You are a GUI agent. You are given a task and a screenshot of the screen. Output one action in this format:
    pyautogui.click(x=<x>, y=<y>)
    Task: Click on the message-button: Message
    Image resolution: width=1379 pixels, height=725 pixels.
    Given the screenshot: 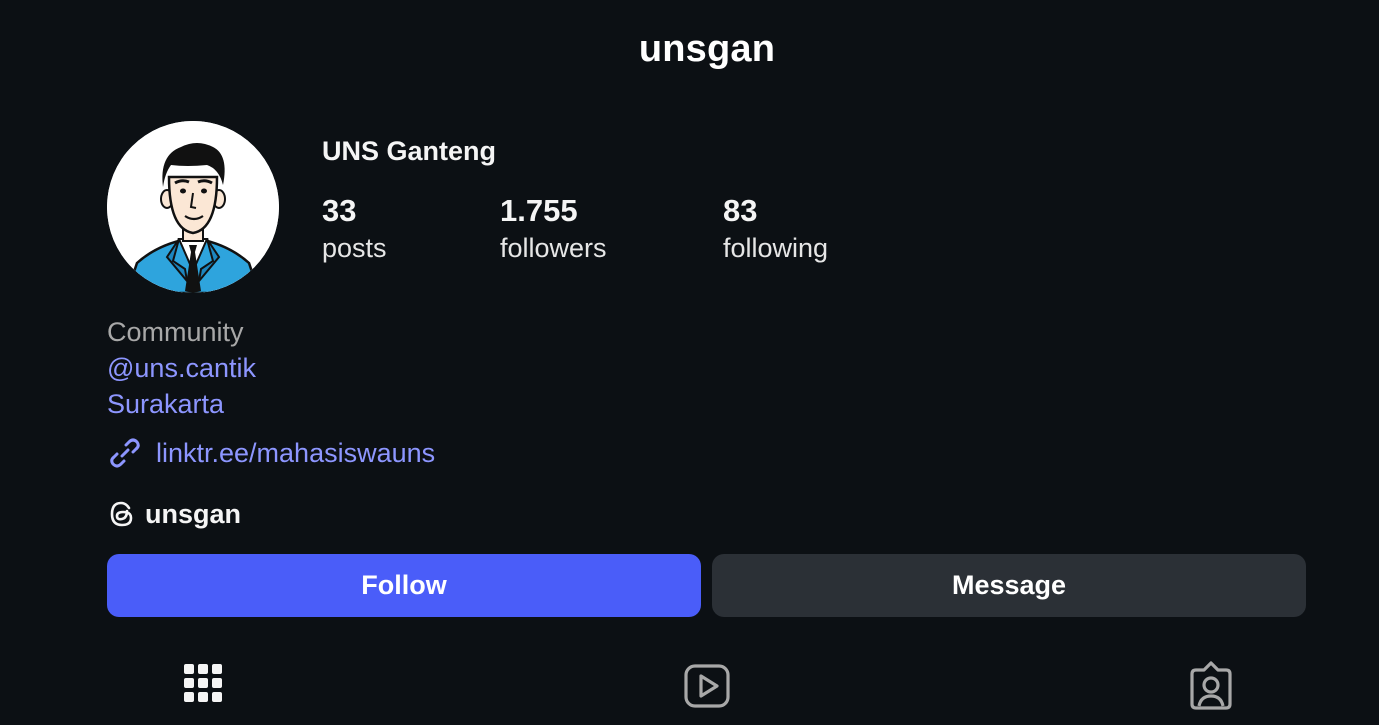 What is the action you would take?
    pyautogui.click(x=1009, y=585)
    